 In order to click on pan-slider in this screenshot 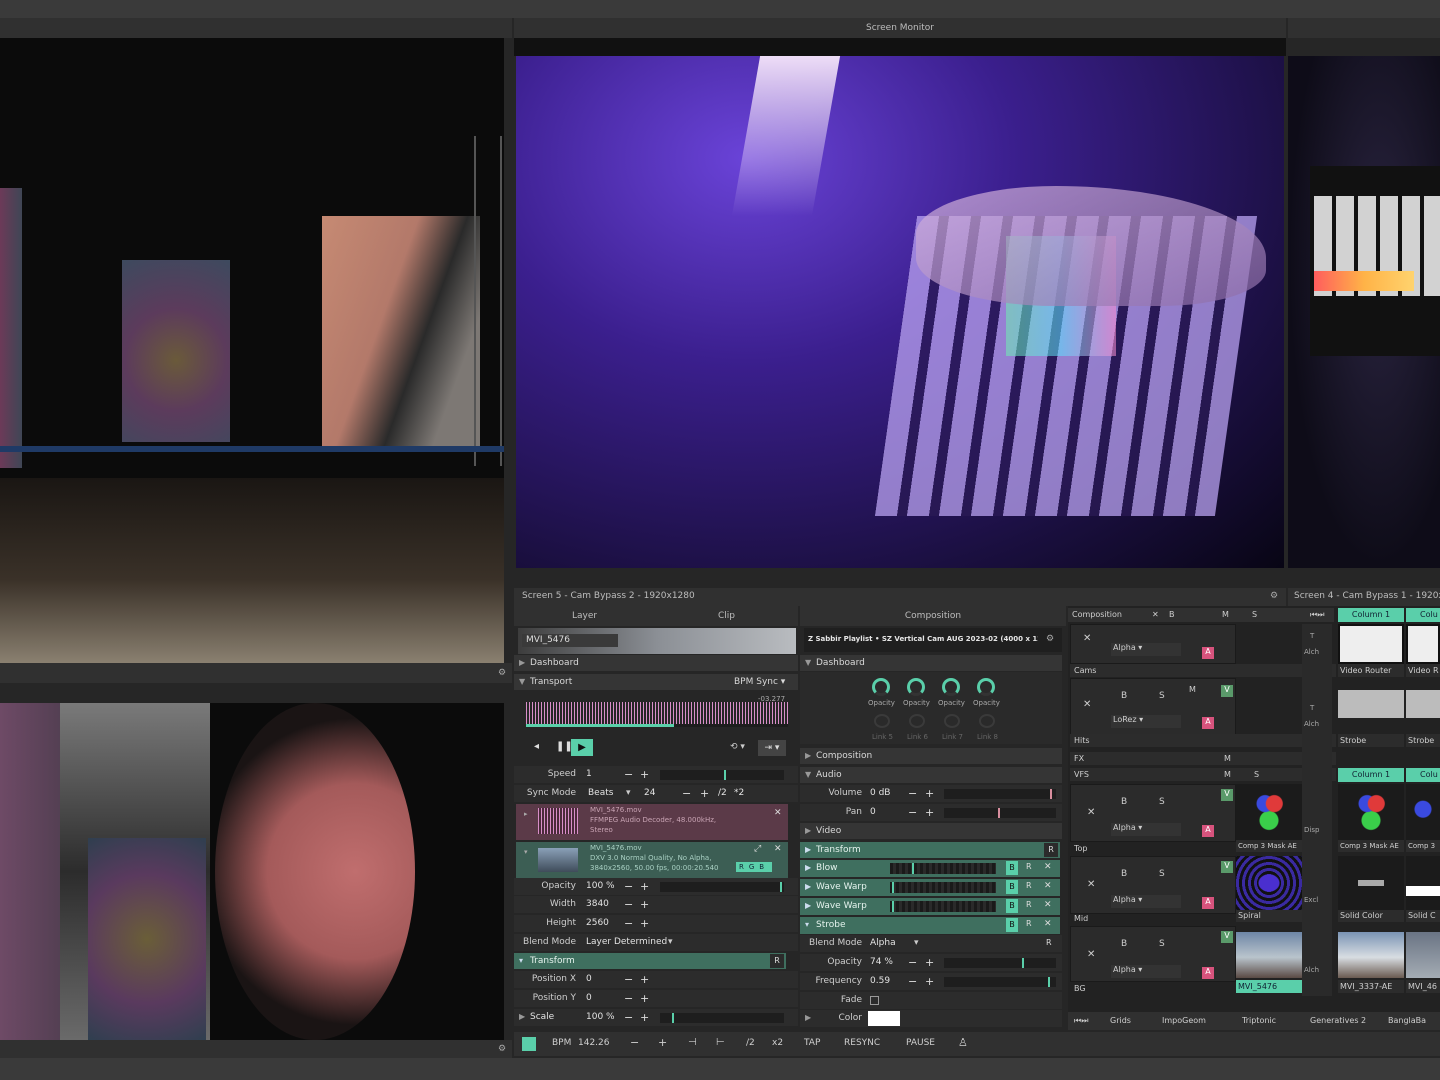, I will do `click(1000, 813)`.